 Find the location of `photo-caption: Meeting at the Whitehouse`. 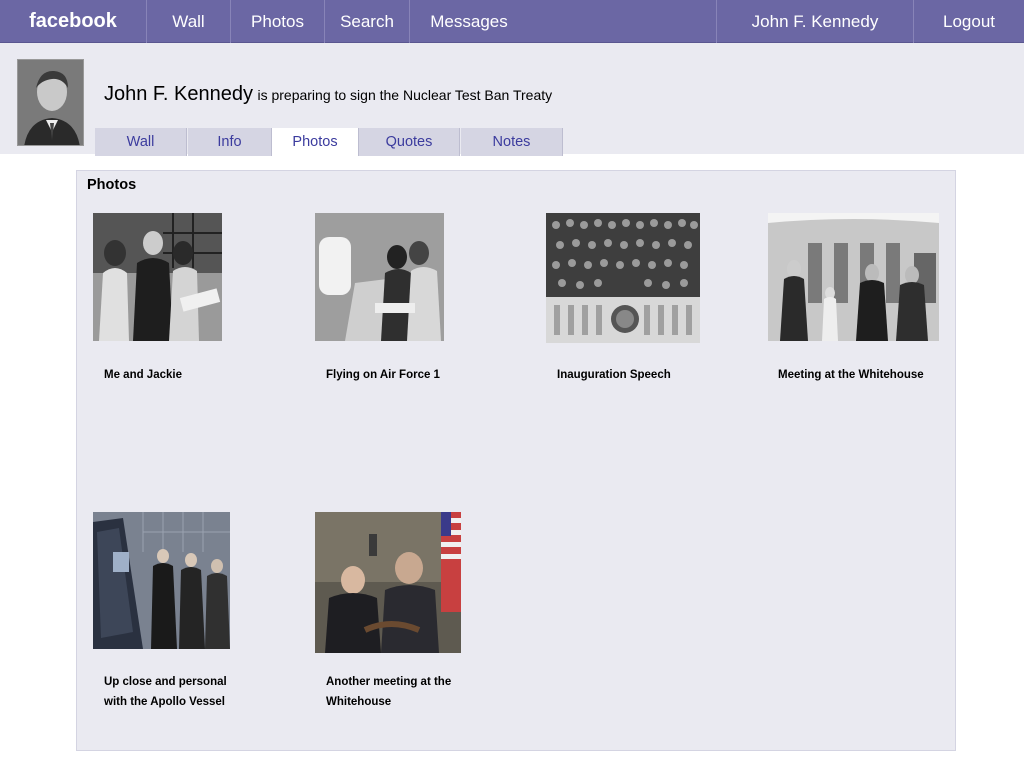

photo-caption: Meeting at the Whitehouse is located at coordinates (851, 375).